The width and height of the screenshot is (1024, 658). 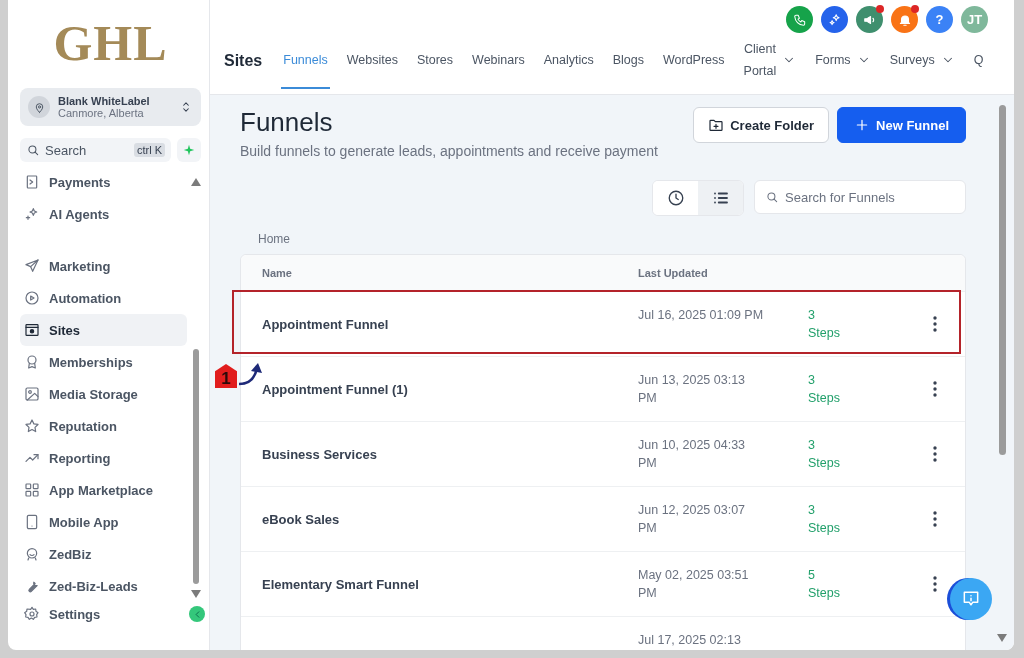 What do you see at coordinates (870, 197) in the screenshot?
I see `funnel-search-input: Search for Funnels` at bounding box center [870, 197].